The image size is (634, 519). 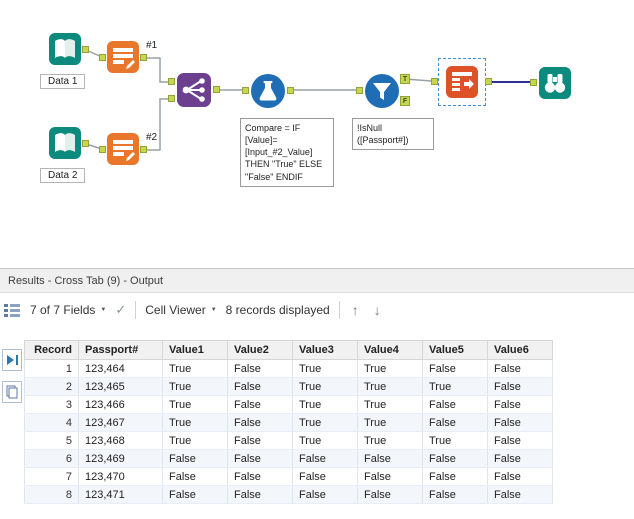 What do you see at coordinates (555, 83) in the screenshot?
I see `browse-tool` at bounding box center [555, 83].